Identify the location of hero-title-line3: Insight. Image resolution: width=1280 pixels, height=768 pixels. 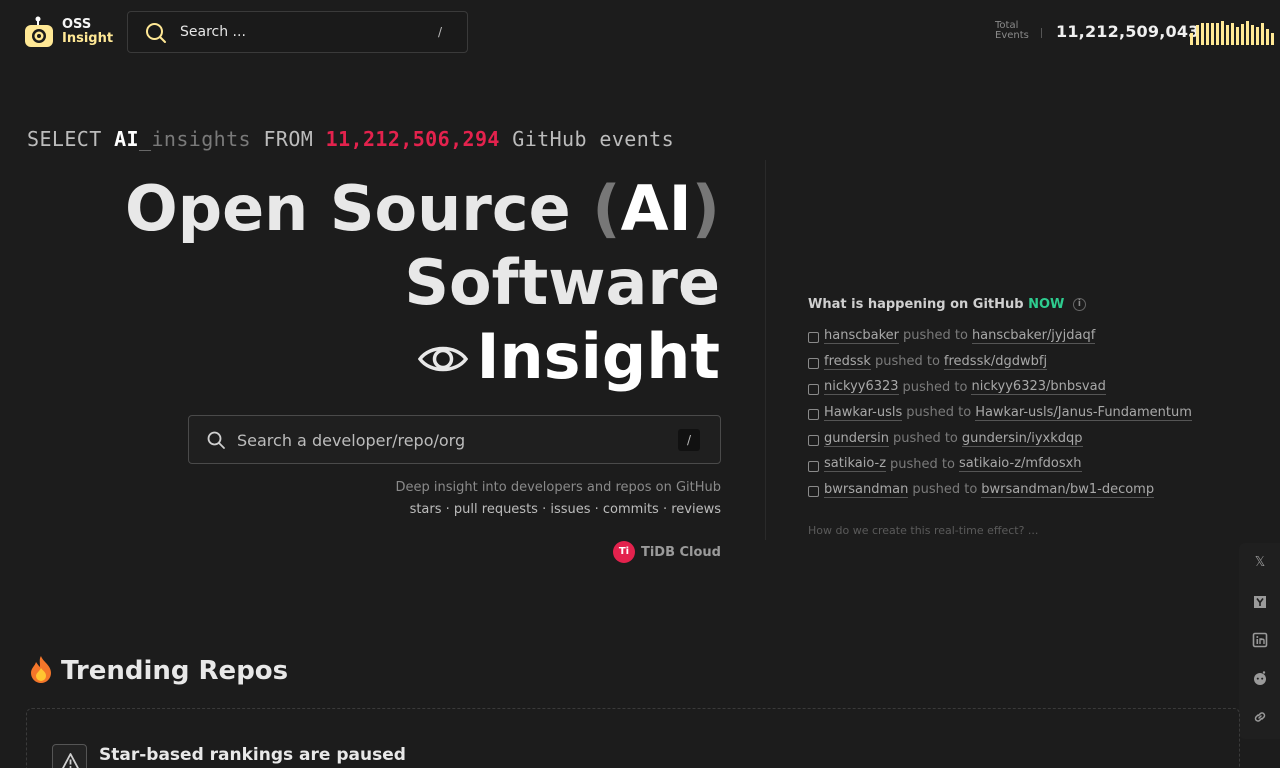
(422, 359).